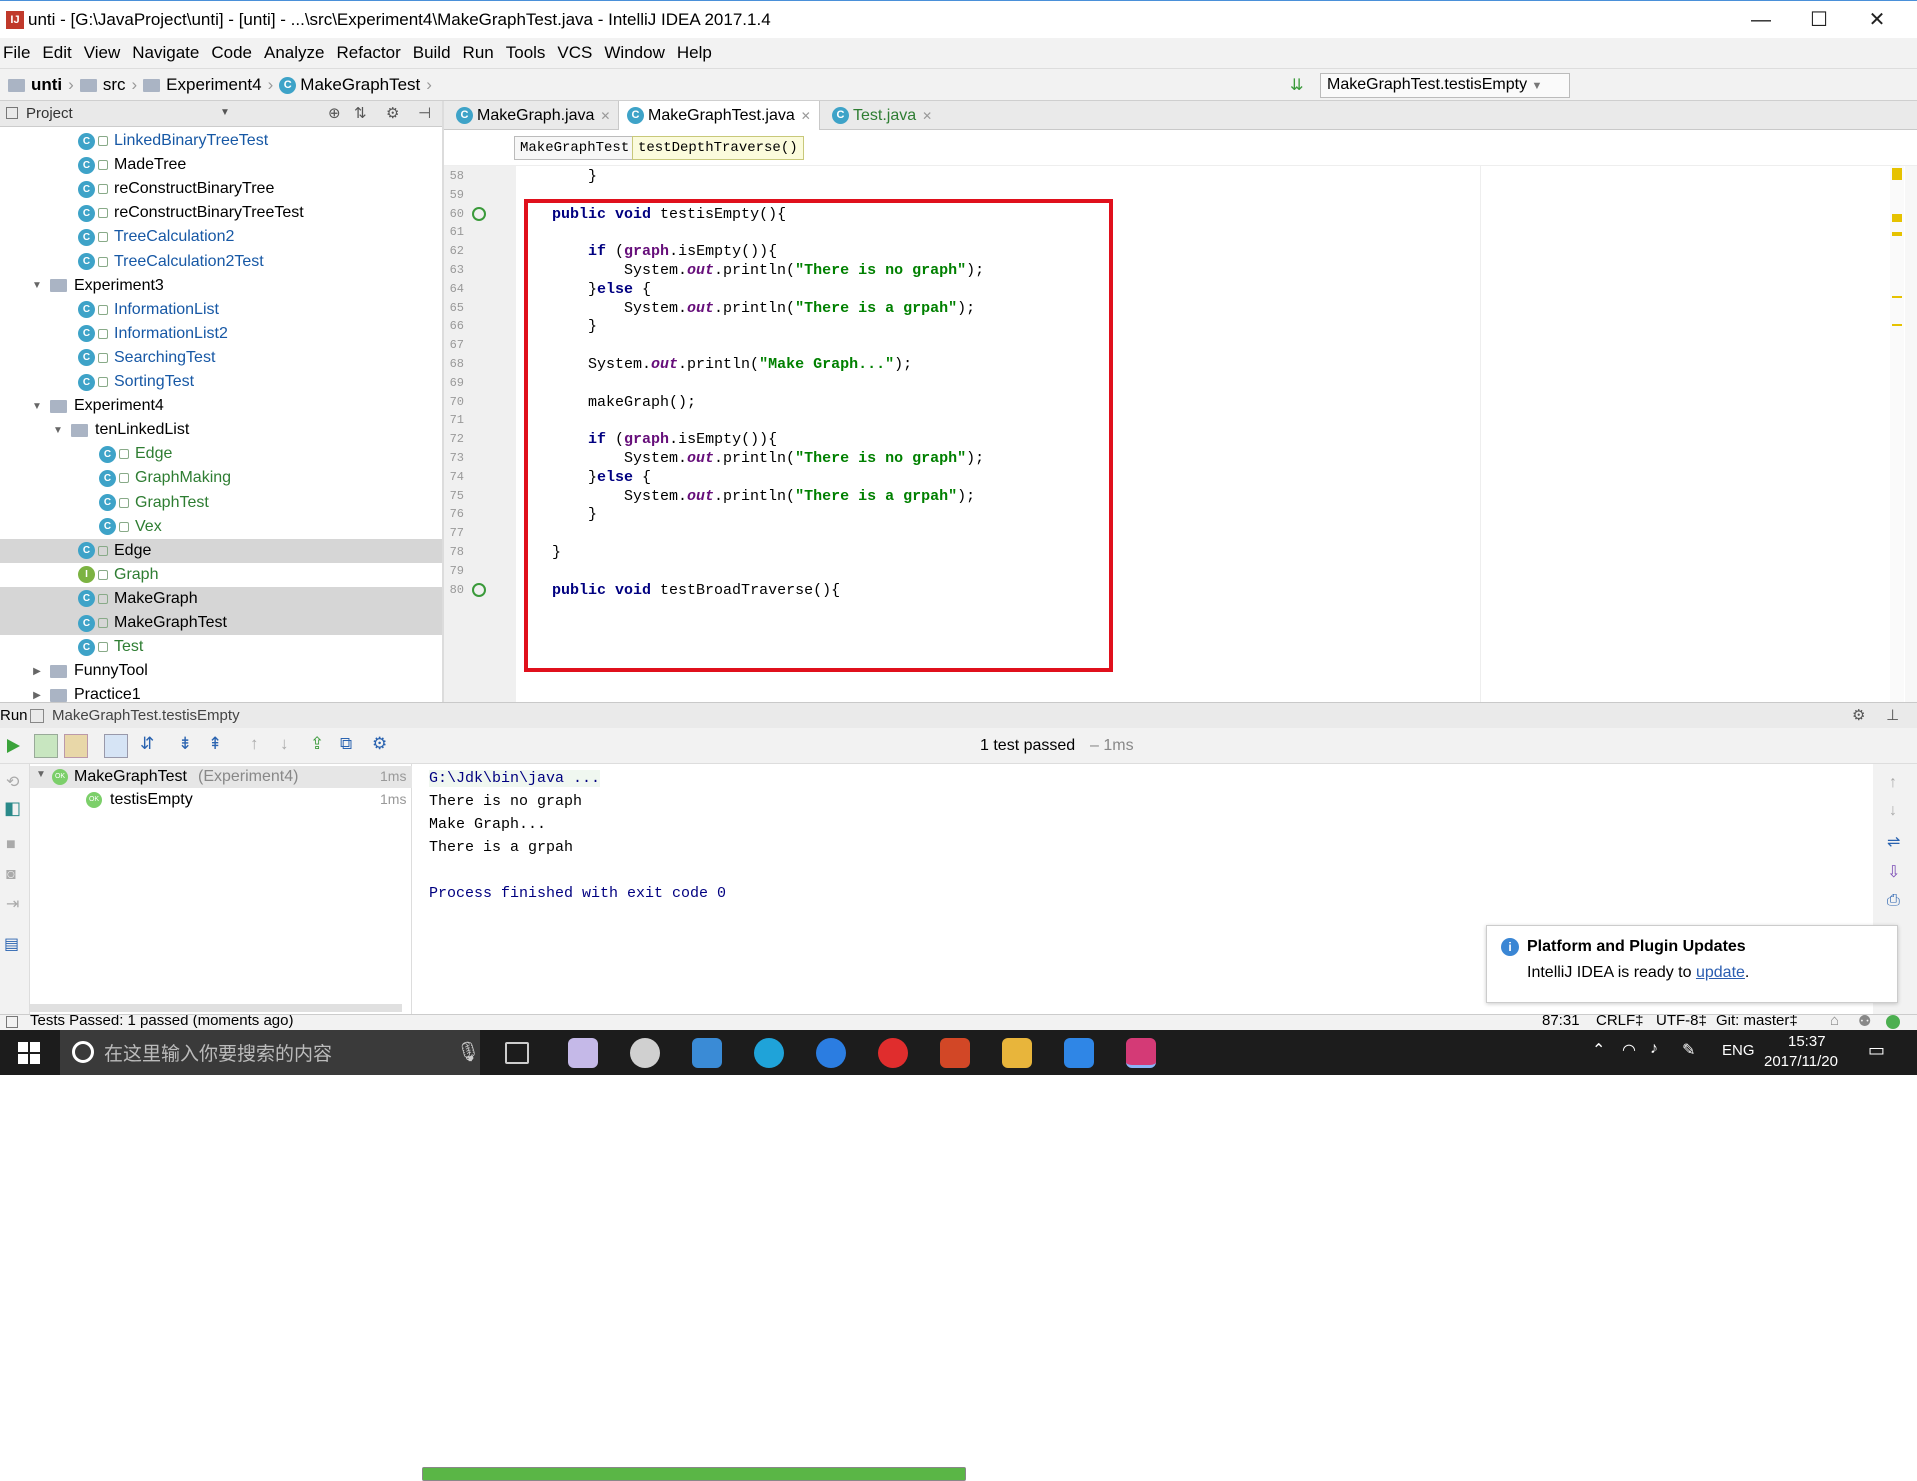 This screenshot has height=1481, width=1917. What do you see at coordinates (637, 53) in the screenshot?
I see `menu-window: Window` at bounding box center [637, 53].